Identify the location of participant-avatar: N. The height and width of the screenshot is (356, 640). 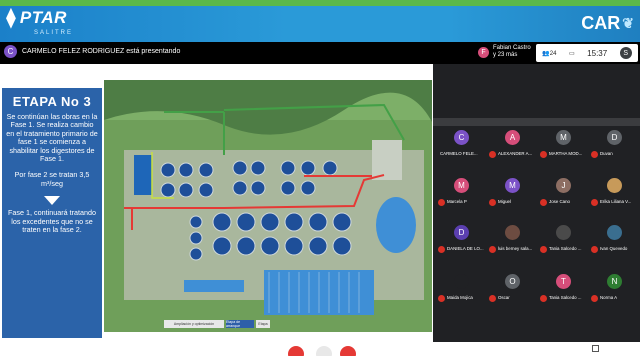
(614, 281).